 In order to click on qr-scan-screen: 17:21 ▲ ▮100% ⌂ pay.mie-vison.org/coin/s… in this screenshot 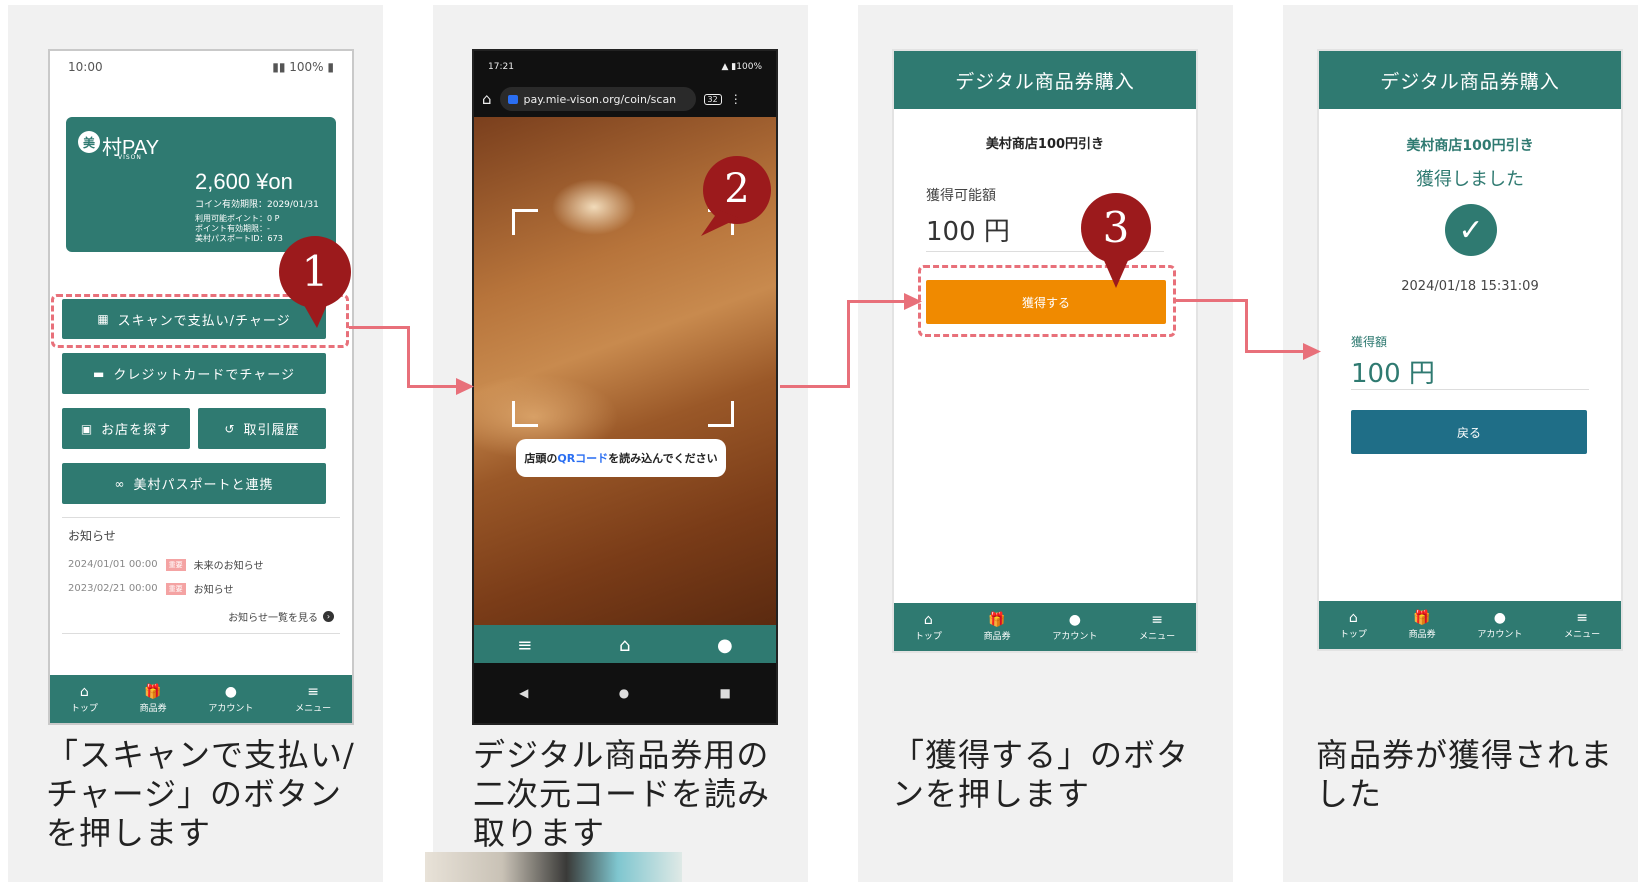, I will do `click(625, 387)`.